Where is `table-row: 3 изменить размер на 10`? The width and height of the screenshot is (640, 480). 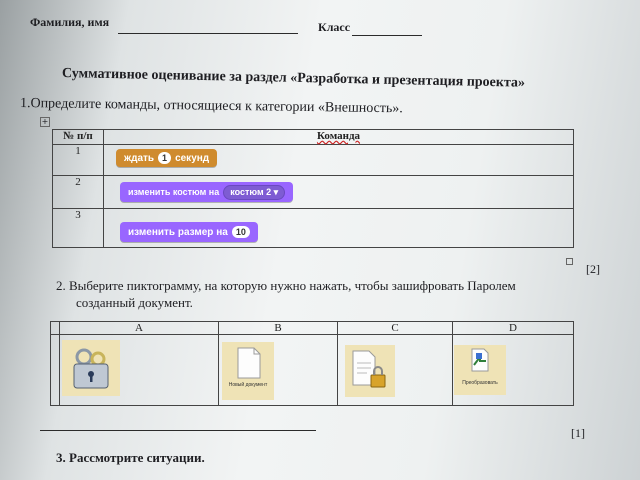
table-row: 3 изменить размер на 10 is located at coordinates (313, 228).